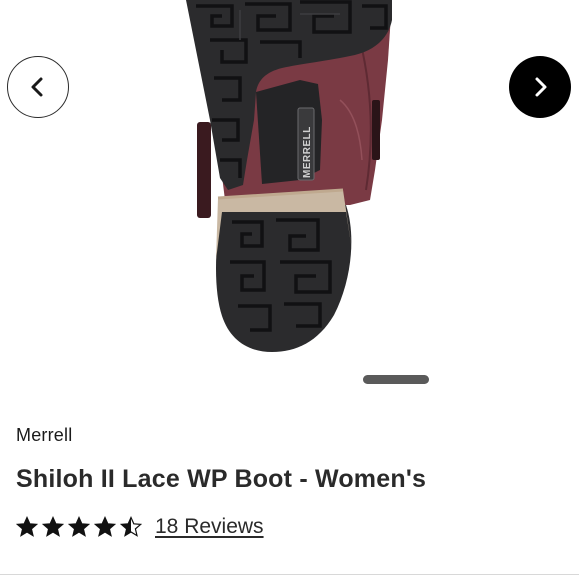 The image size is (579, 580). I want to click on previous-image-button, so click(38, 87).